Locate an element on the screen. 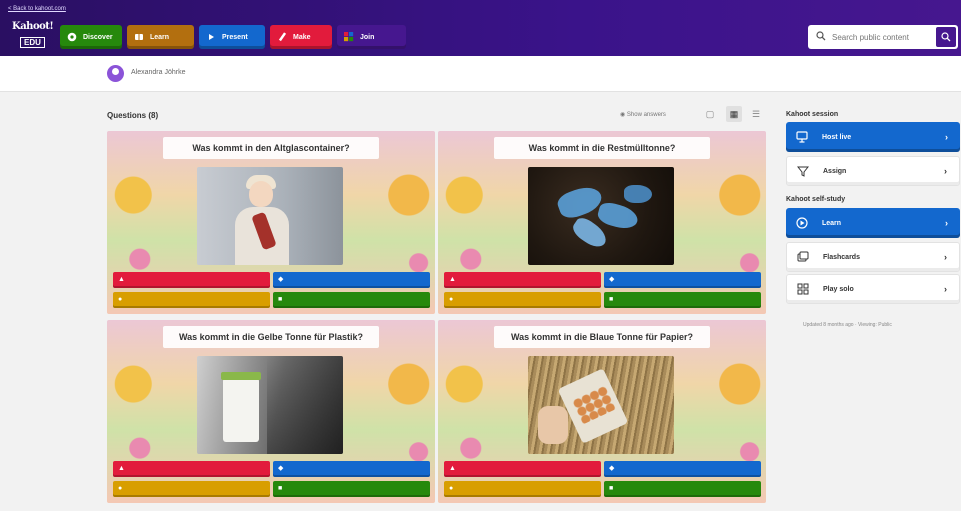 The image size is (961, 511). pencil-icon is located at coordinates (282, 37).